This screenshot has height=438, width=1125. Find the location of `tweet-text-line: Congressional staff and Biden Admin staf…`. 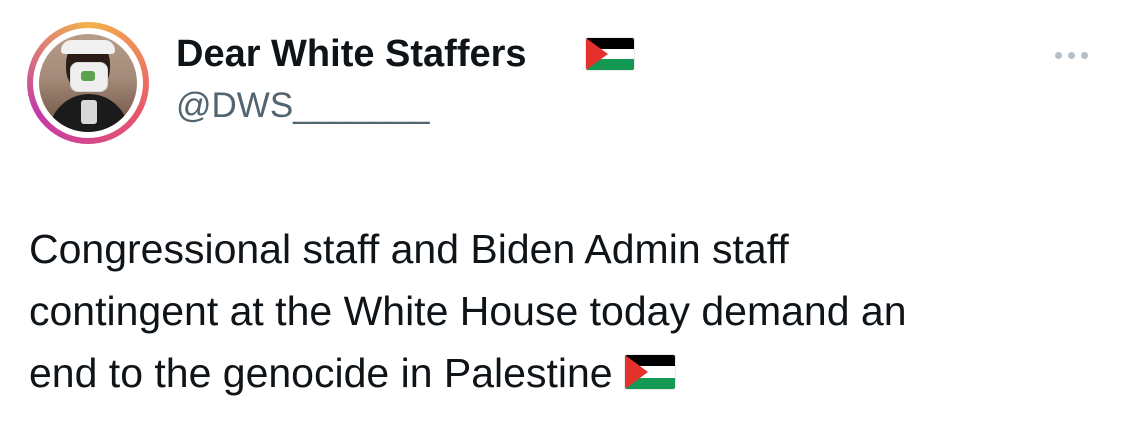

tweet-text-line: Congressional staff and Biden Admin staf… is located at coordinates (409, 249).